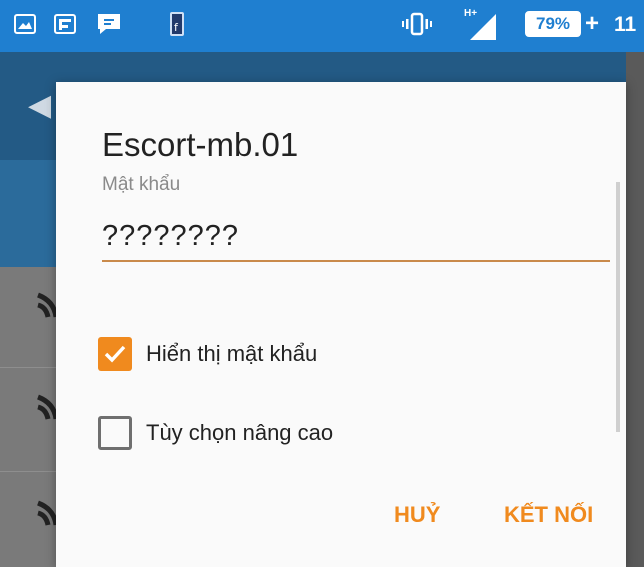  What do you see at coordinates (356, 237) in the screenshot?
I see `password-input` at bounding box center [356, 237].